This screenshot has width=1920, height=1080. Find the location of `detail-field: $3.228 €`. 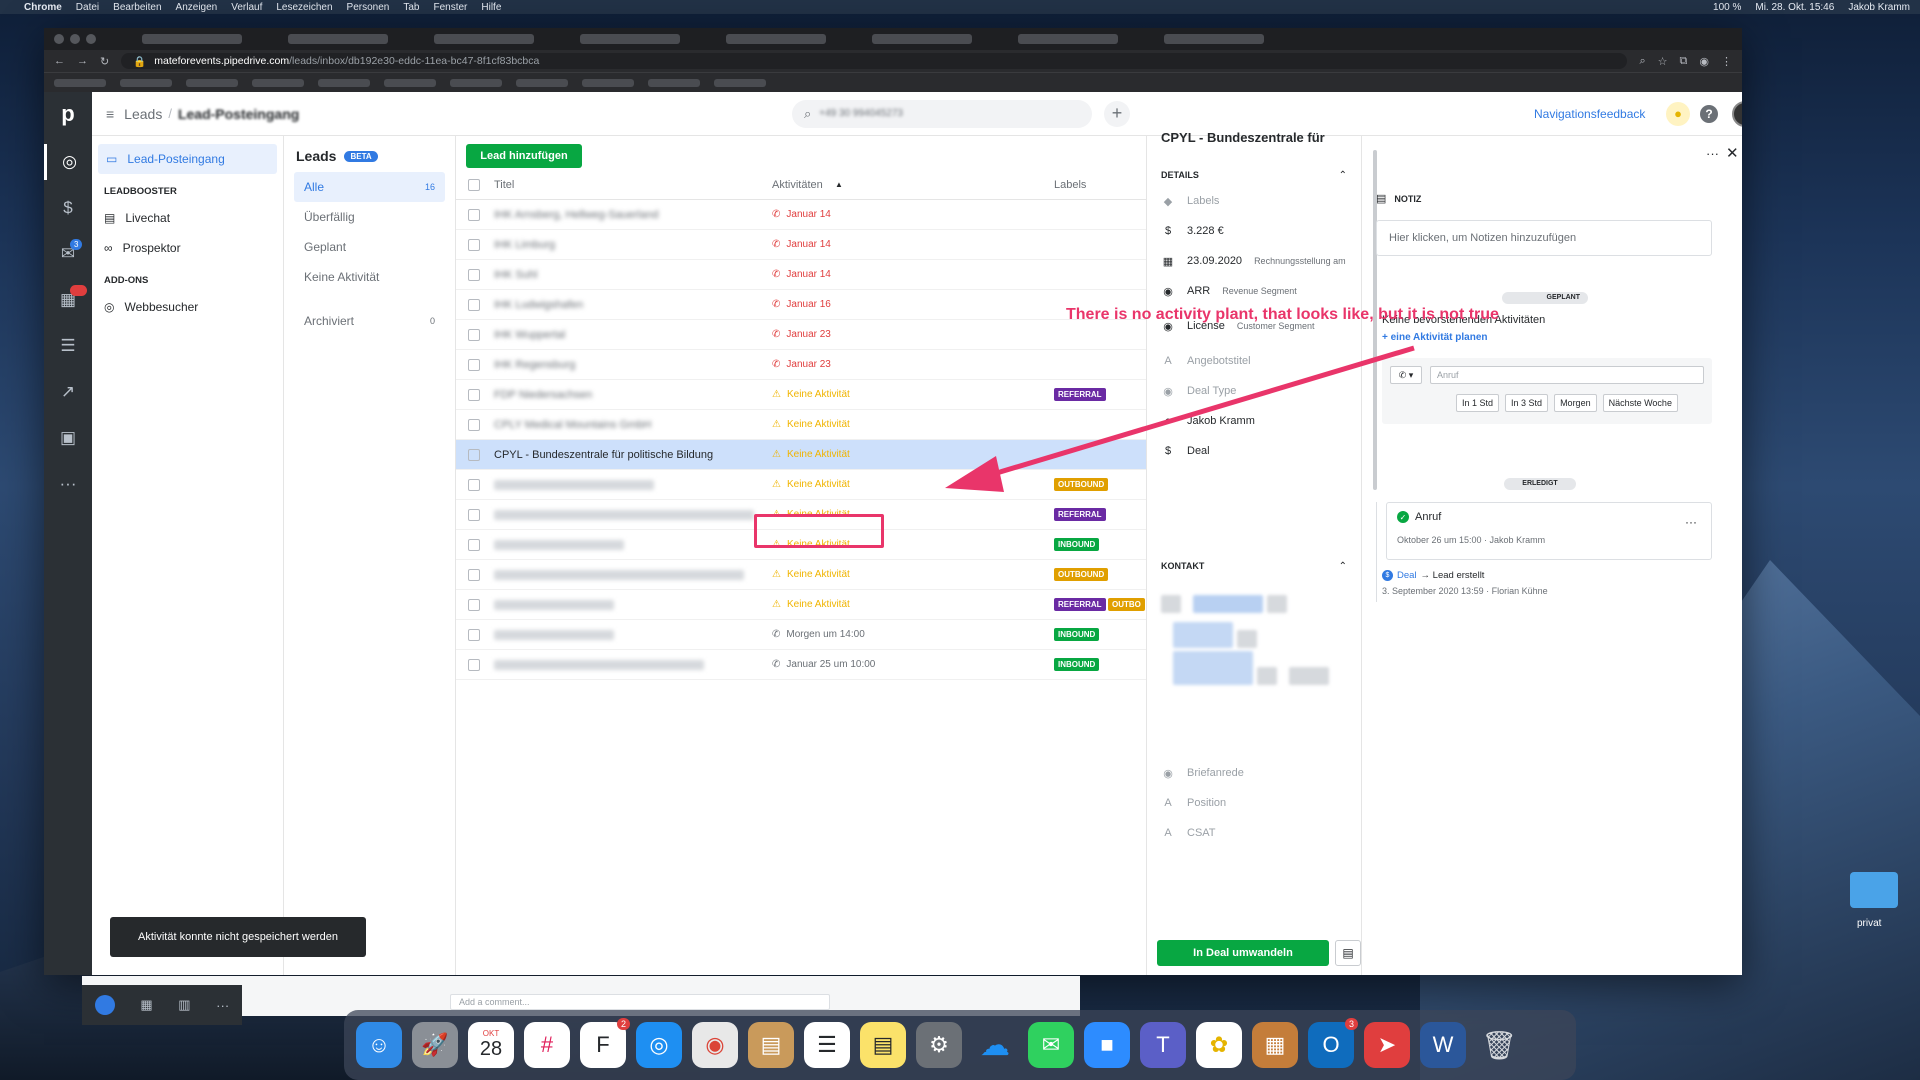

detail-field: $3.228 € is located at coordinates (1254, 231).